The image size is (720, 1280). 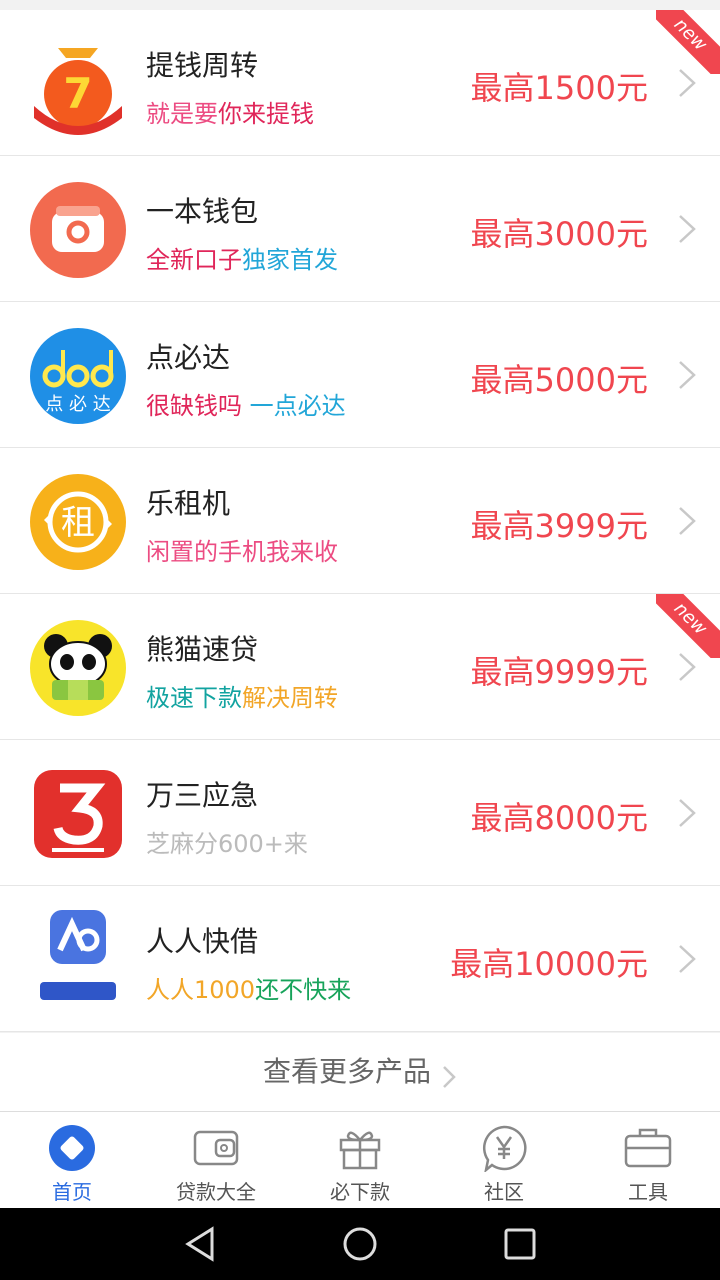 What do you see at coordinates (346, 1071) in the screenshot?
I see `view-more-label: 查看更多产品` at bounding box center [346, 1071].